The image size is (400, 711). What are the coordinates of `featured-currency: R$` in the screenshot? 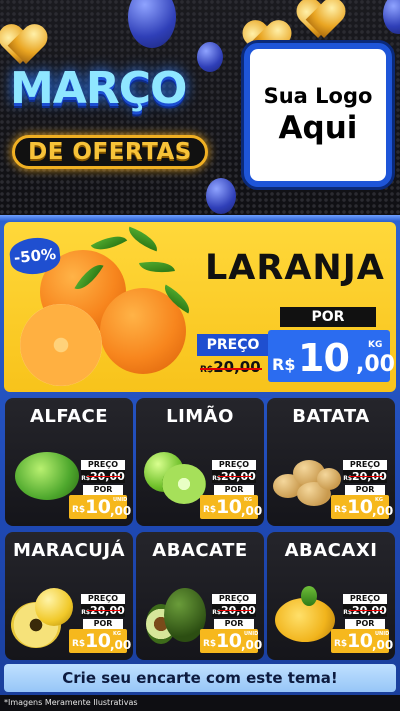 It's located at (284, 364).